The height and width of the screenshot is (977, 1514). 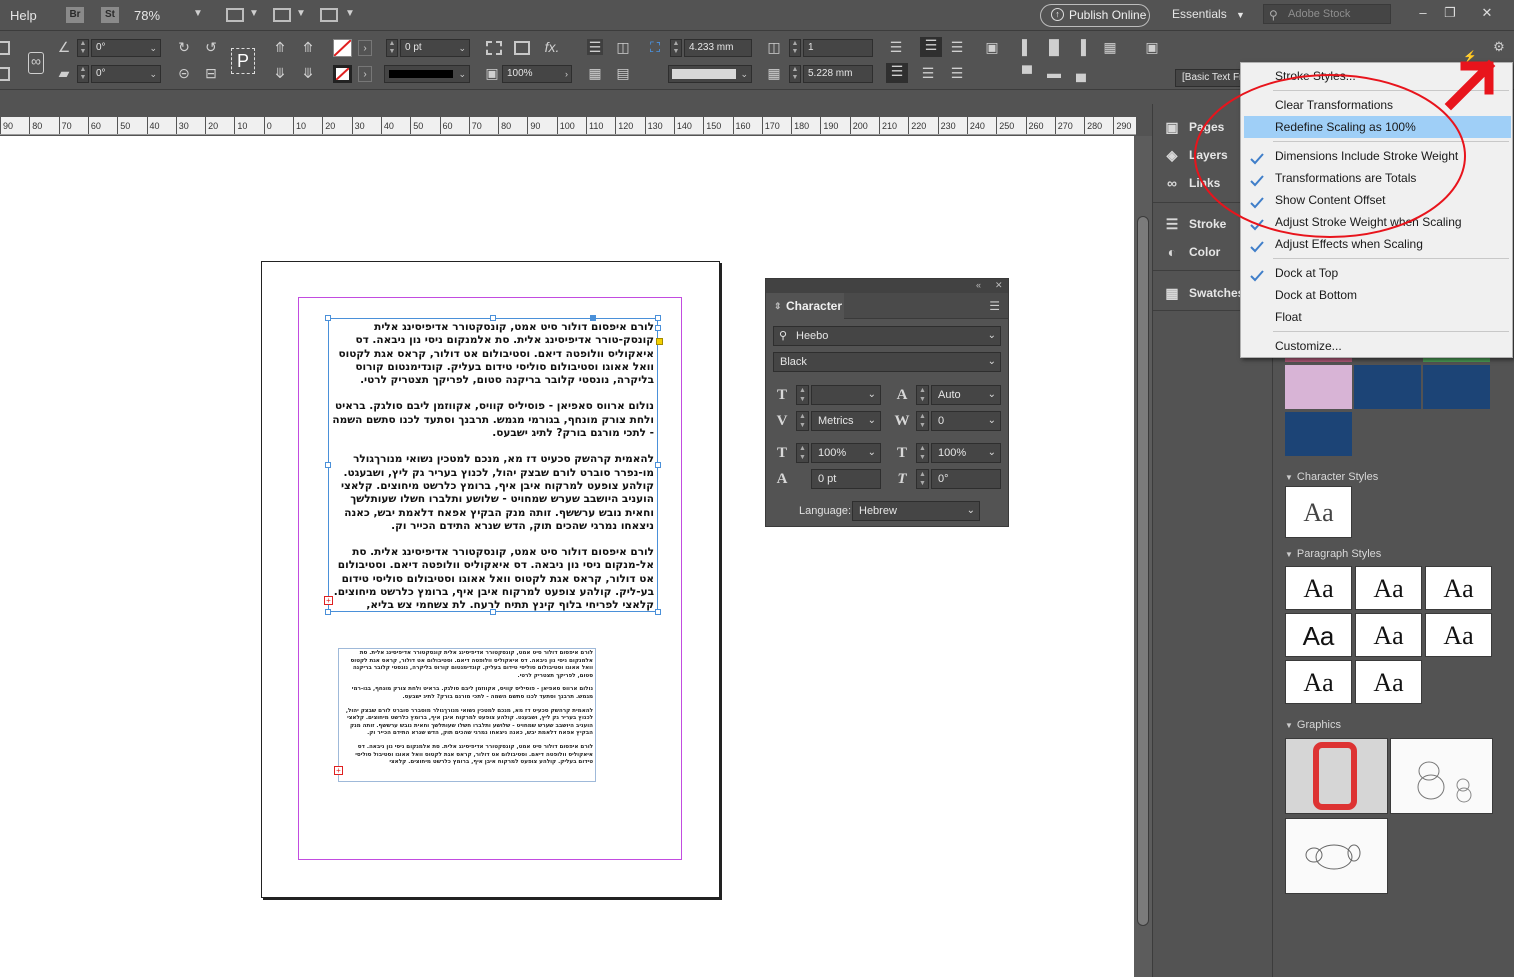 What do you see at coordinates (342, 48) in the screenshot?
I see `fill-none-swatch` at bounding box center [342, 48].